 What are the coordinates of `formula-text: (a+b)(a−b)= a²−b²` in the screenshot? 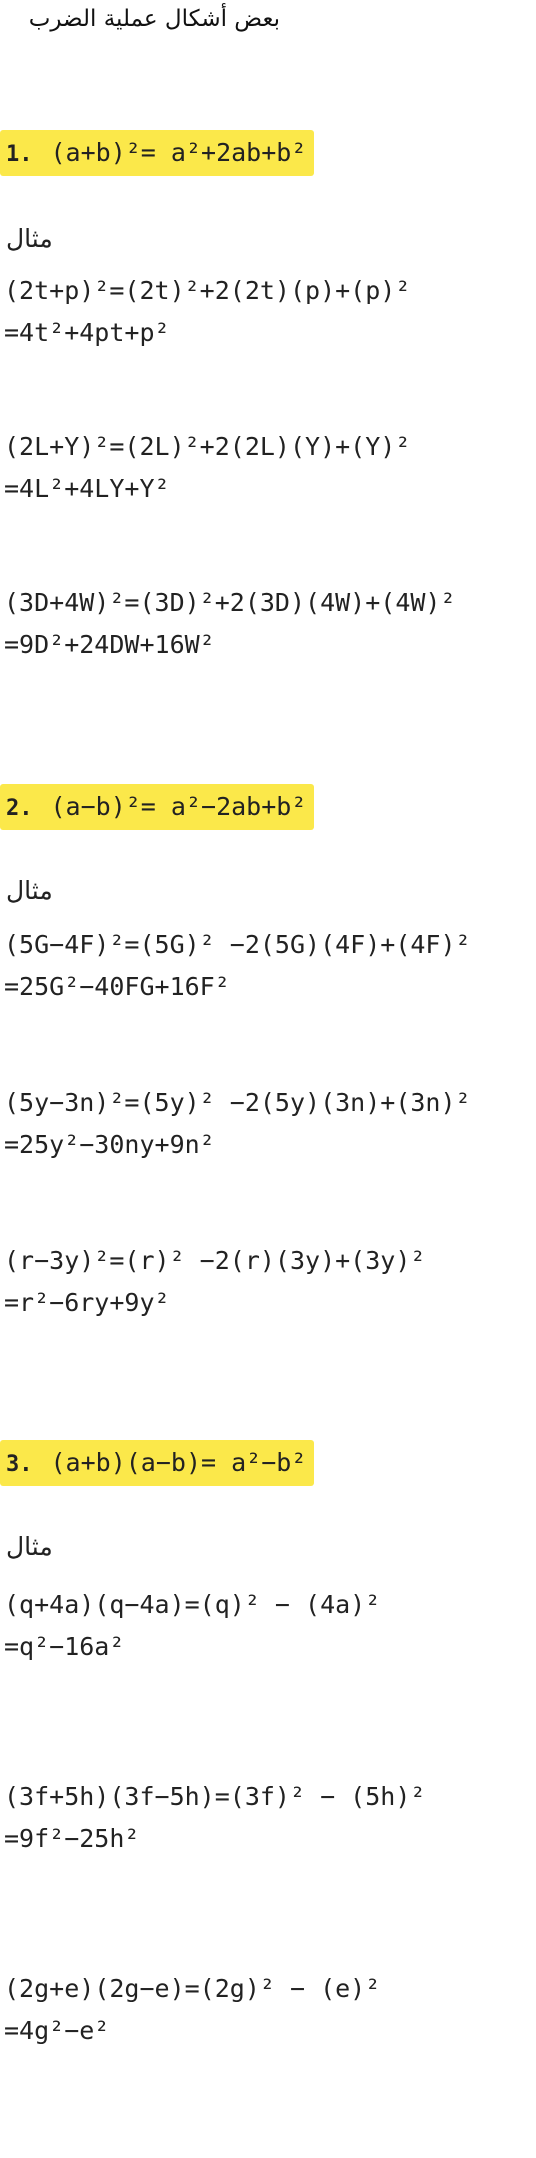 It's located at (178, 1462).